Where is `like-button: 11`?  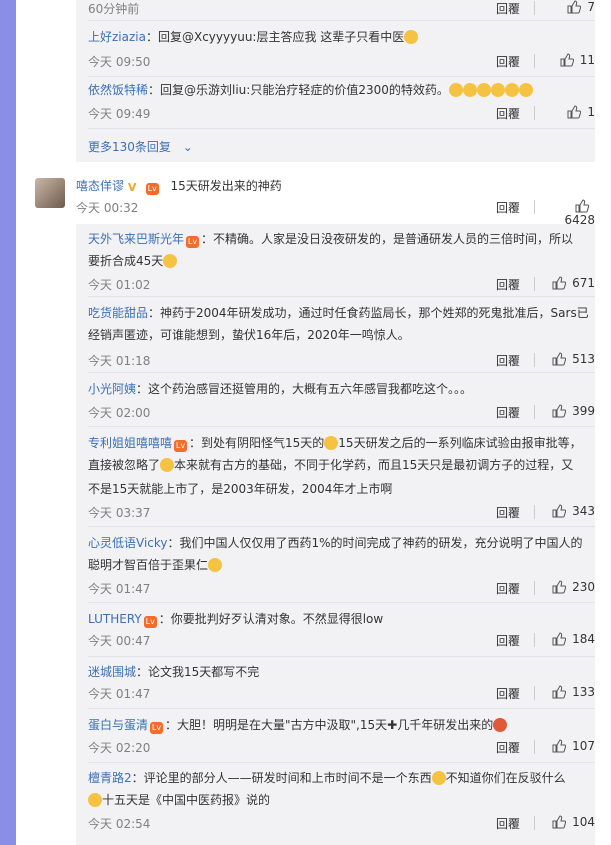
like-button: 11 is located at coordinates (571, 60).